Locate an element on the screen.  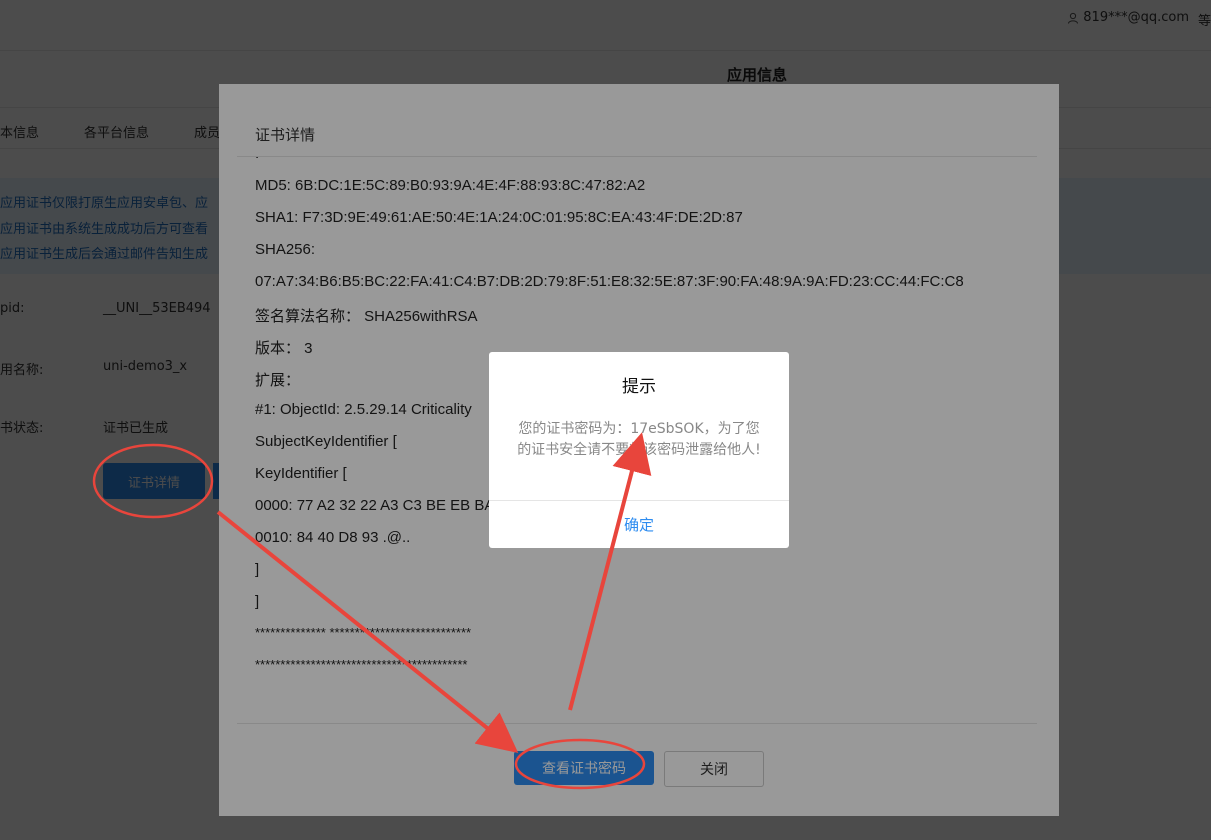
alert-message: 您的证书密码为：17eSbSOK，为了您的证书安全请不要将该密码泄露给他人! is located at coordinates (639, 439).